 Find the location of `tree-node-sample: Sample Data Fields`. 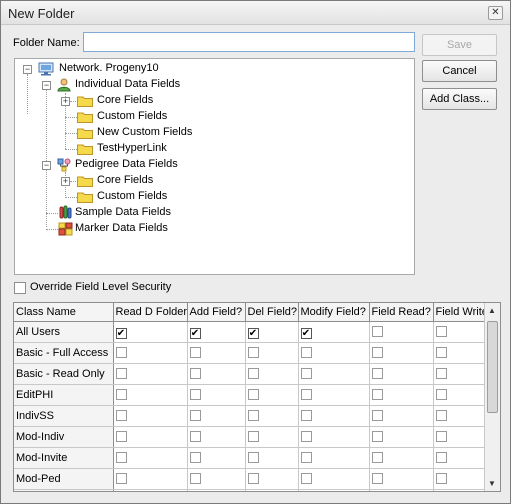

tree-node-sample: Sample Data Fields is located at coordinates (140, 213).